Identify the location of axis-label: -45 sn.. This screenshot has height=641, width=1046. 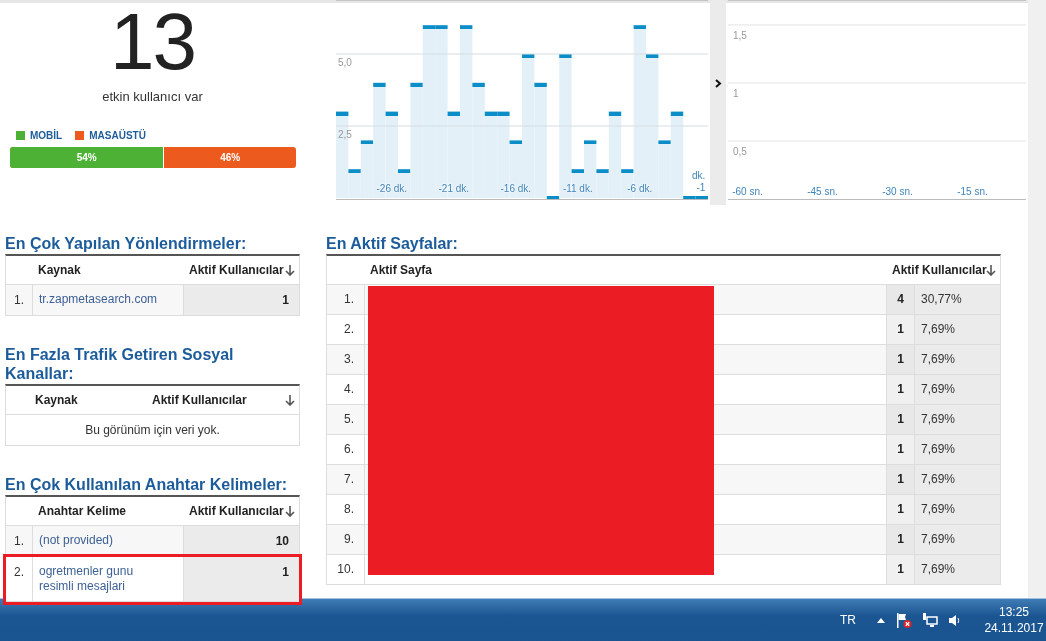
(822, 191).